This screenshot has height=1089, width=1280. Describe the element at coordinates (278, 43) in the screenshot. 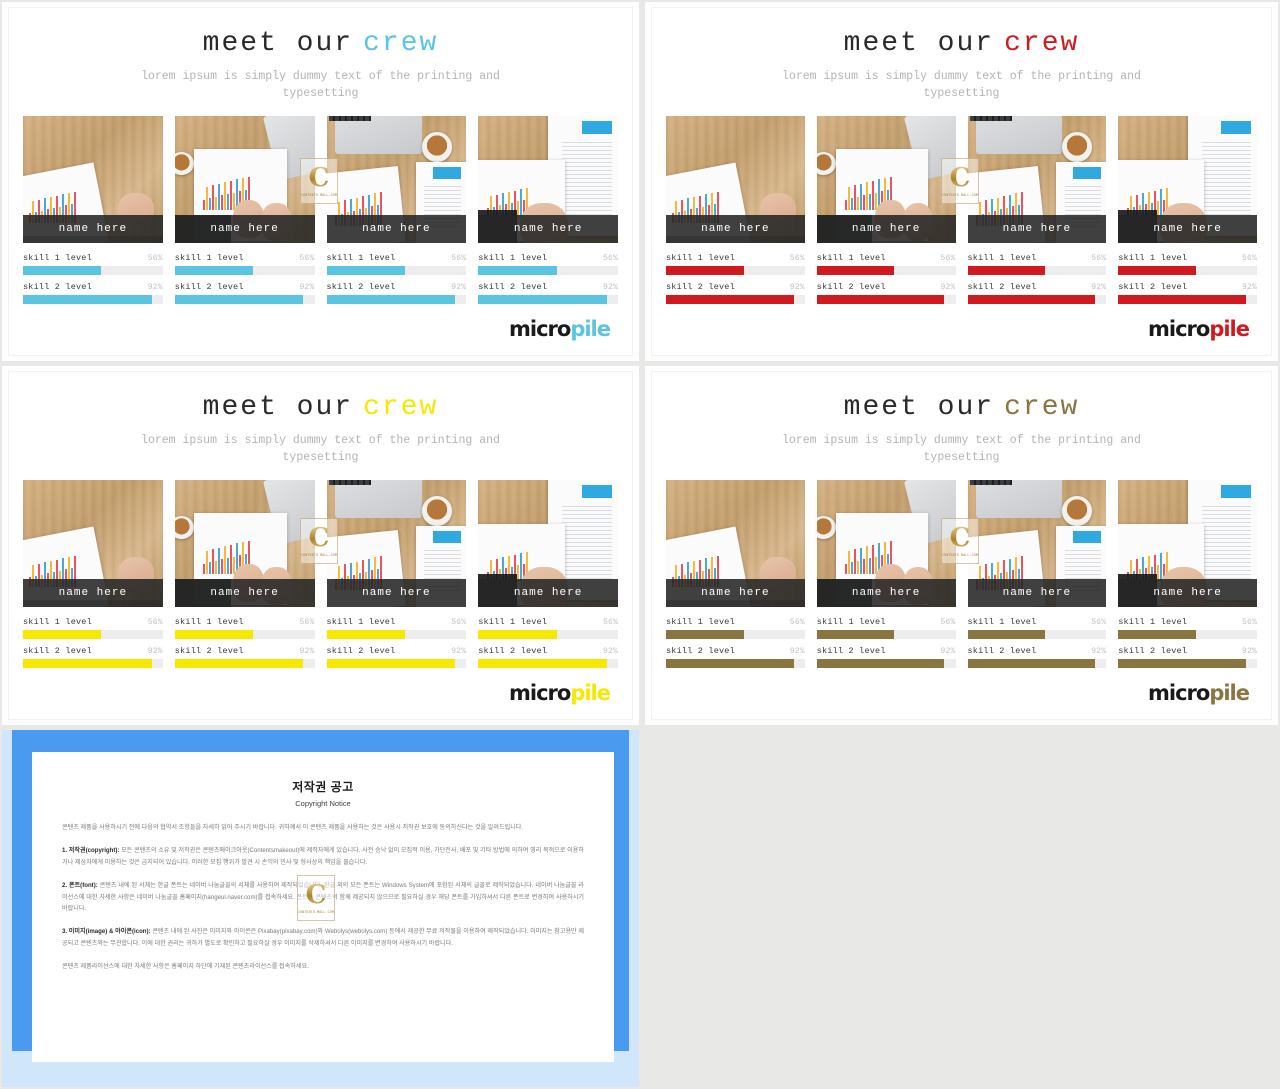

I see `title-main: meet our` at that location.